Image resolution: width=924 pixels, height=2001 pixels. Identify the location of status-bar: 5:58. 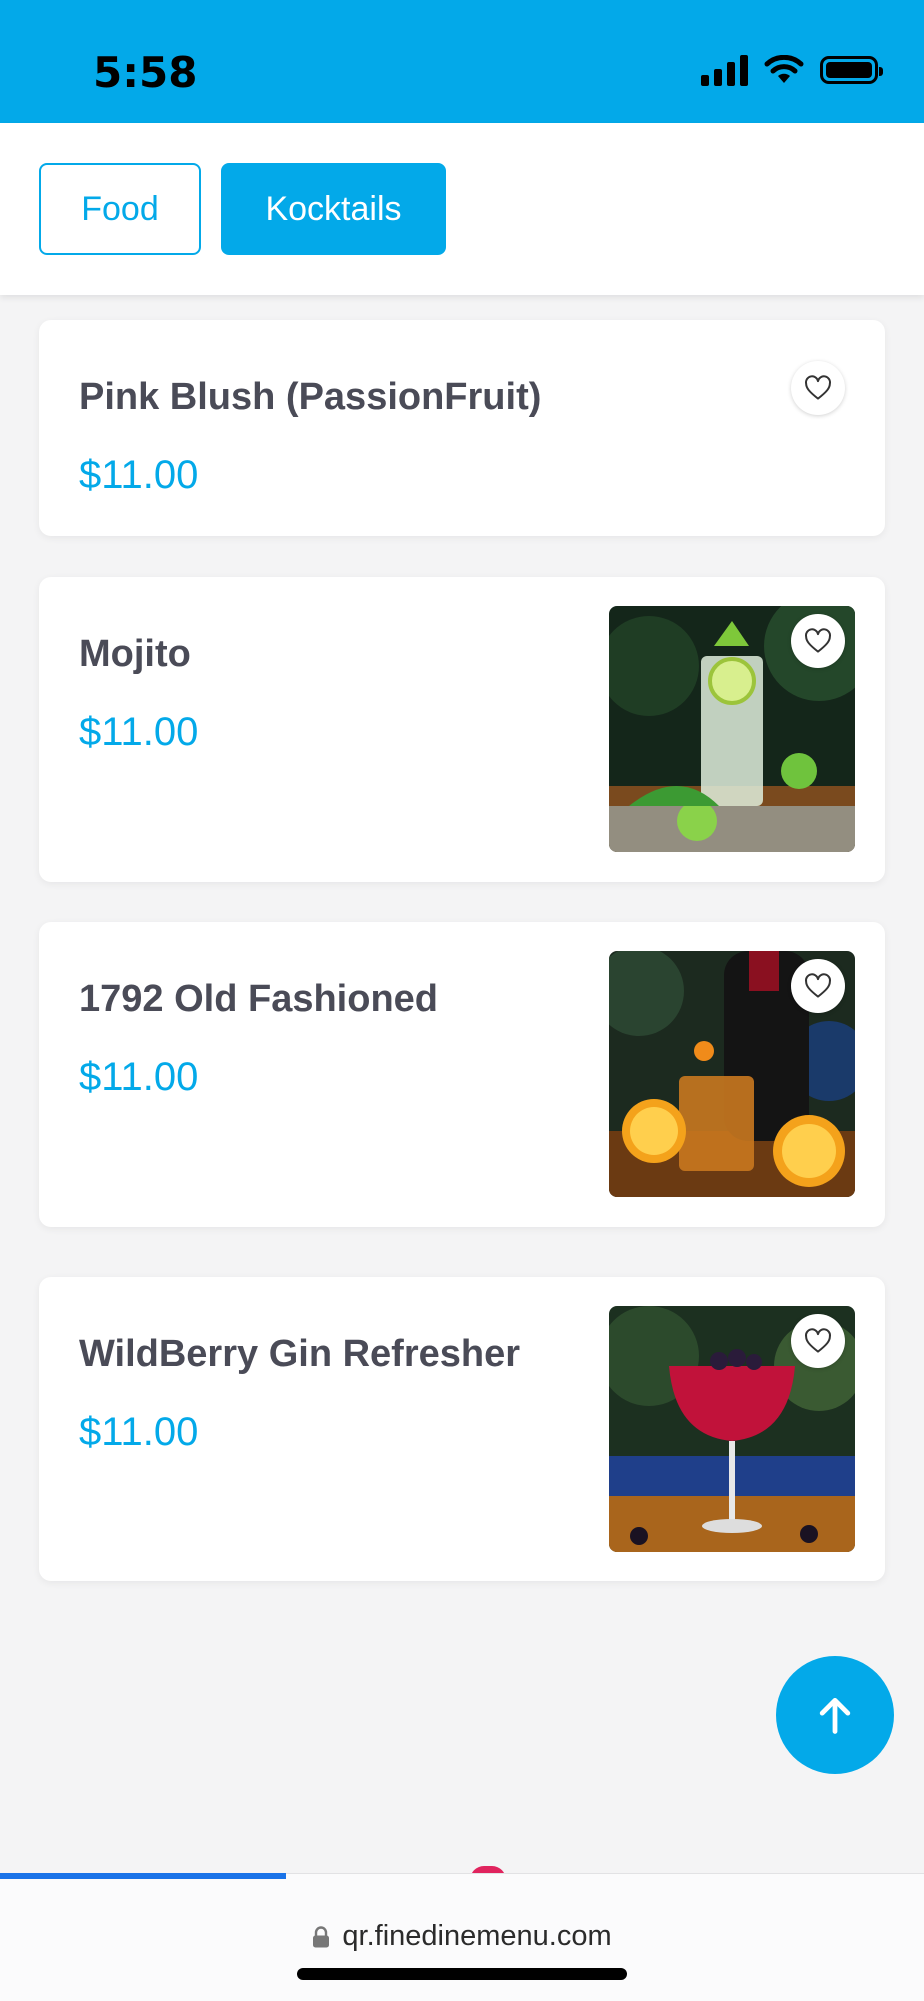
(462, 61).